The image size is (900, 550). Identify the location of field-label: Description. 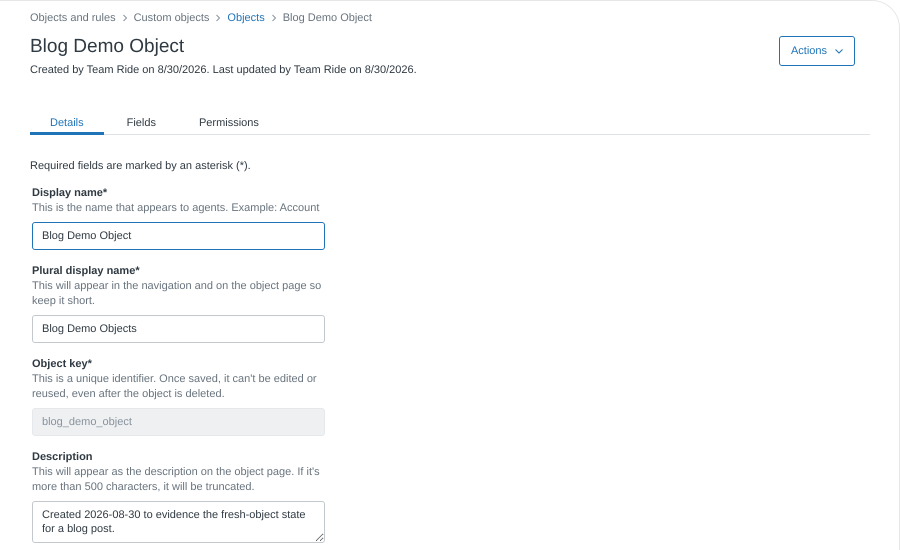
(63, 457).